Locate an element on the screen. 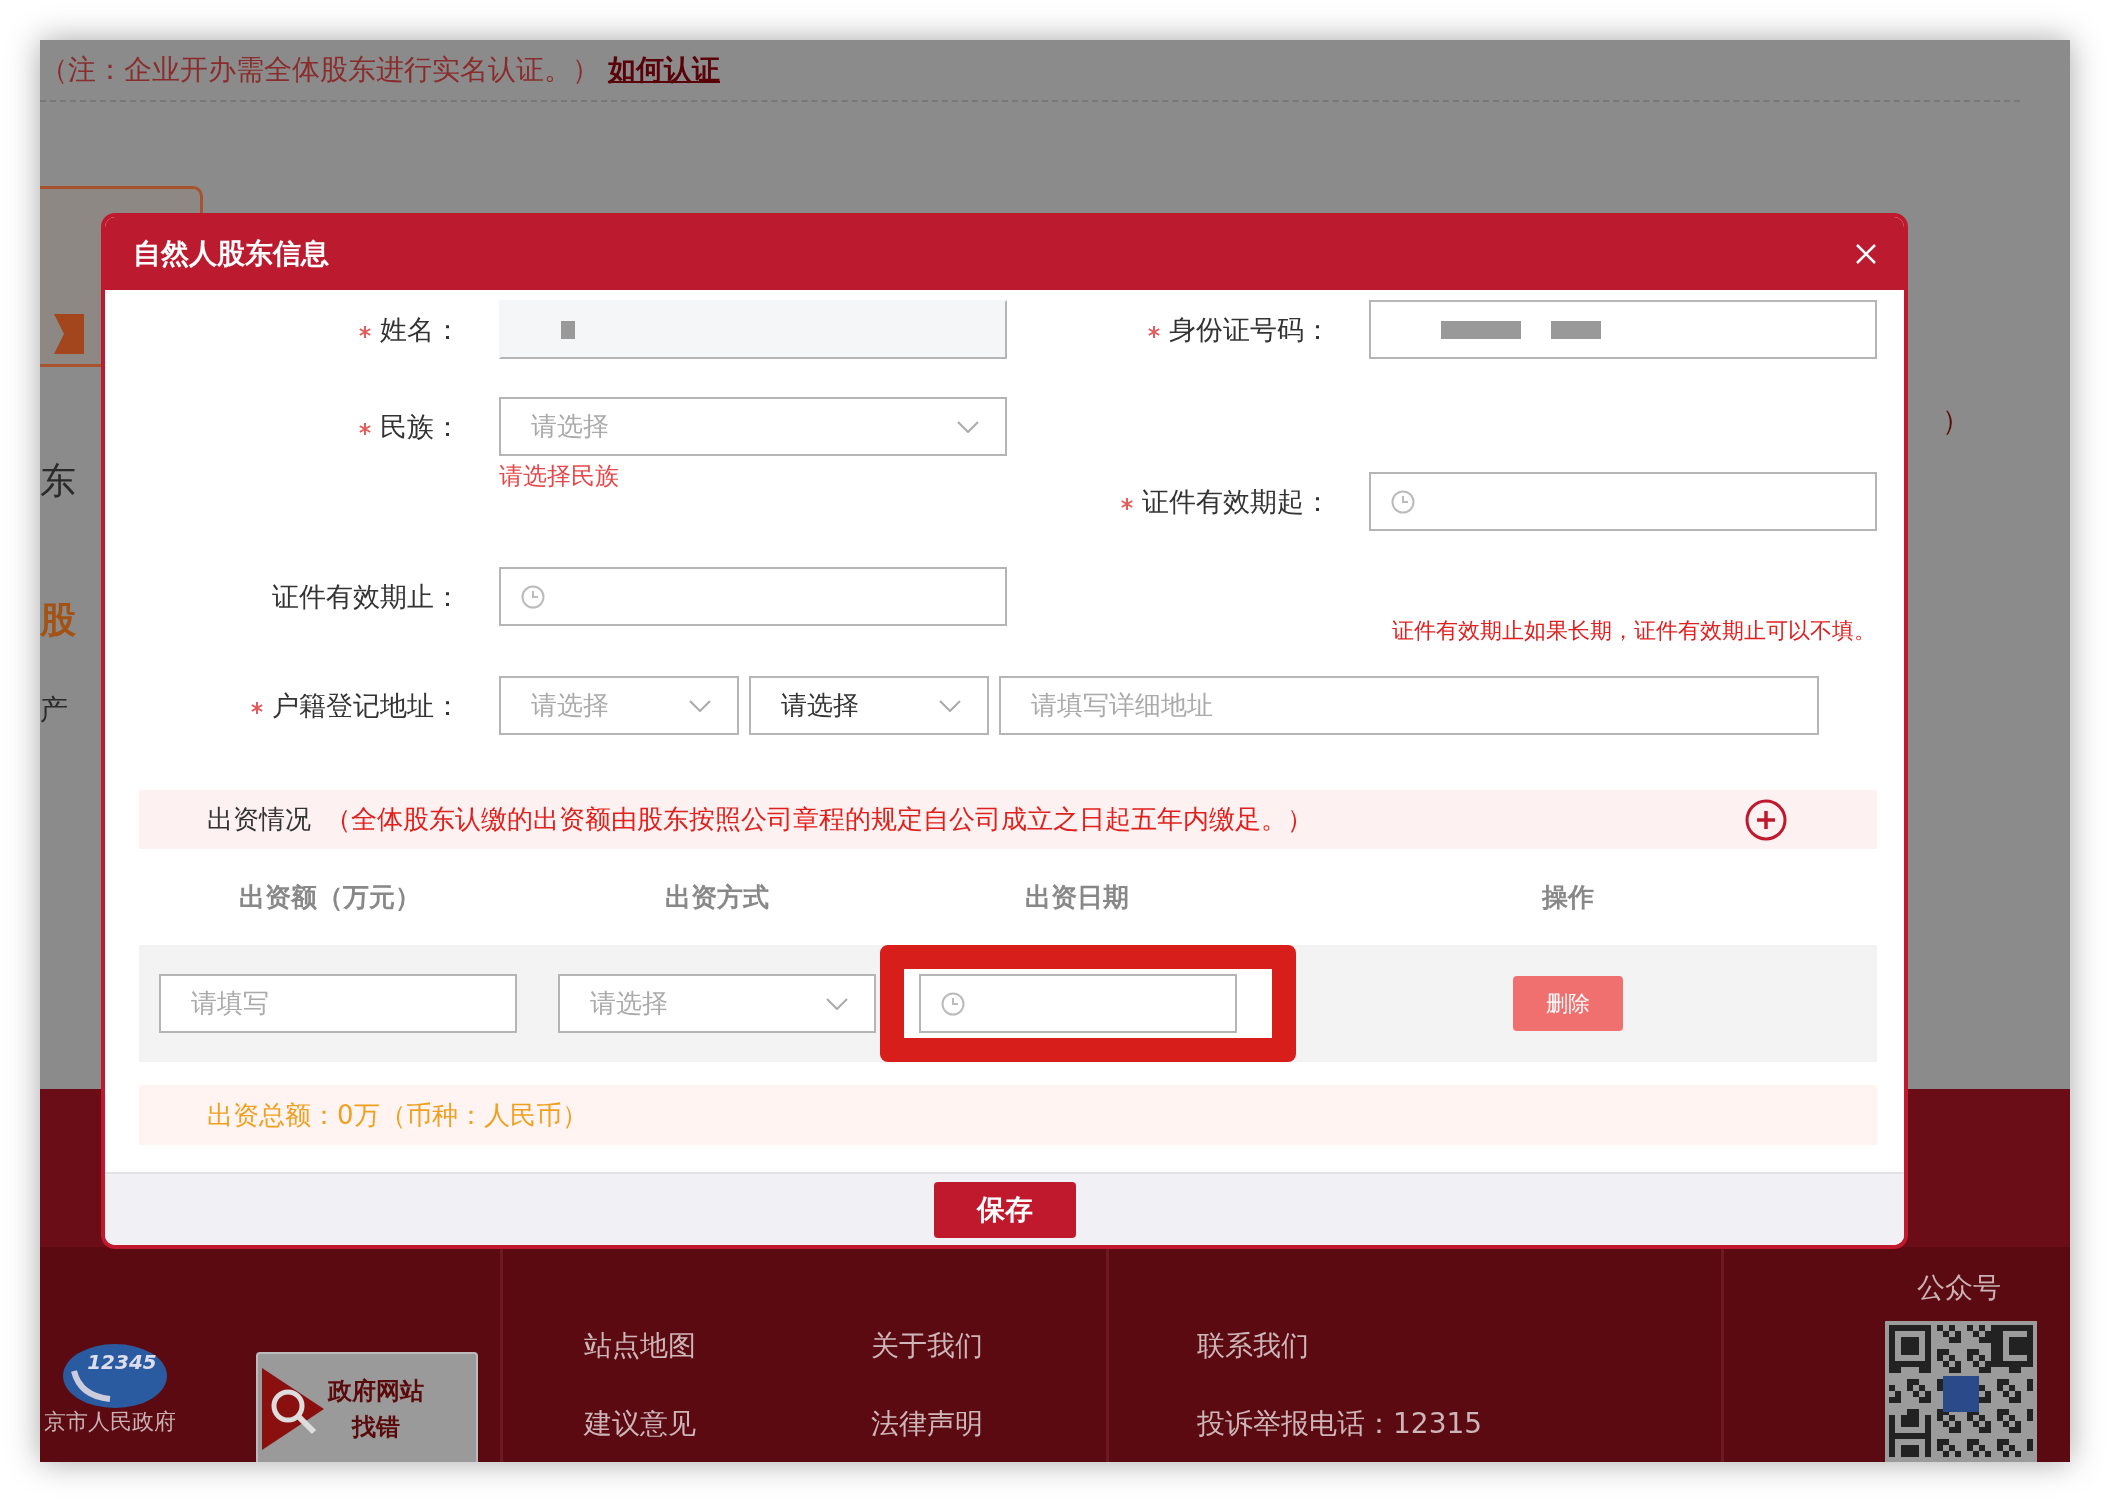  section-note: （全体股东认缴的出资额由股东按照公司章程的规定自公司成立之日起五年内缴足。） is located at coordinates (819, 819).